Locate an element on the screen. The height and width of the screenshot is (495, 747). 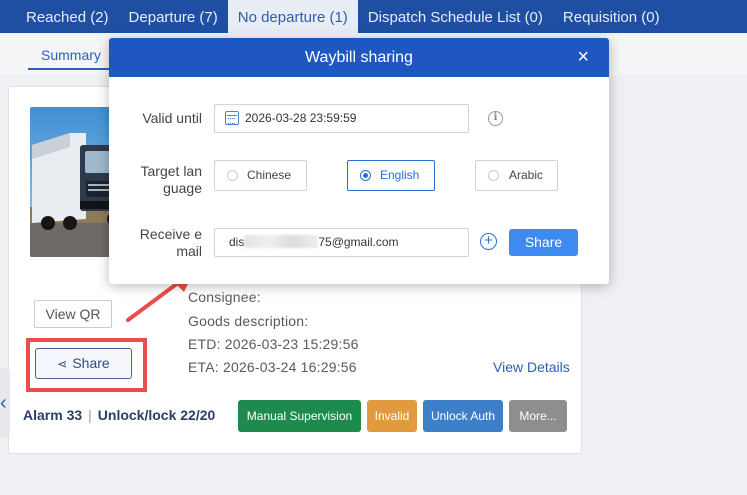
redacted-text is located at coordinates (281, 241).